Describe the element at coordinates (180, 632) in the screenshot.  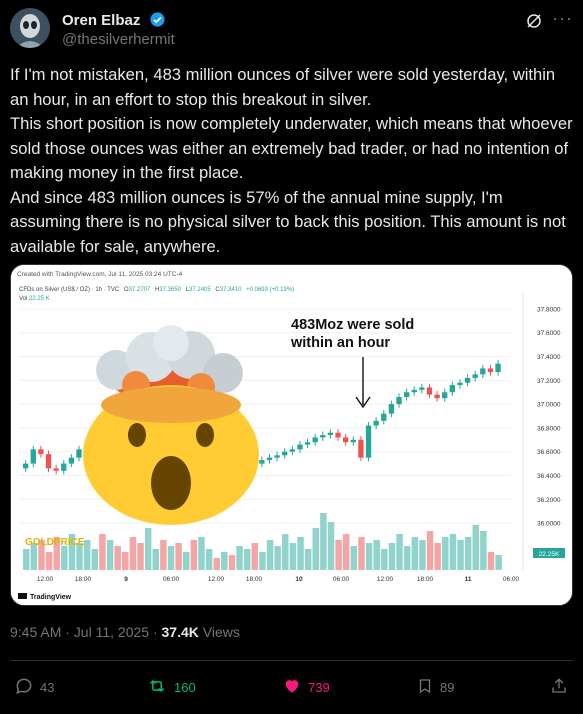
I see `views-count: 37.4K` at that location.